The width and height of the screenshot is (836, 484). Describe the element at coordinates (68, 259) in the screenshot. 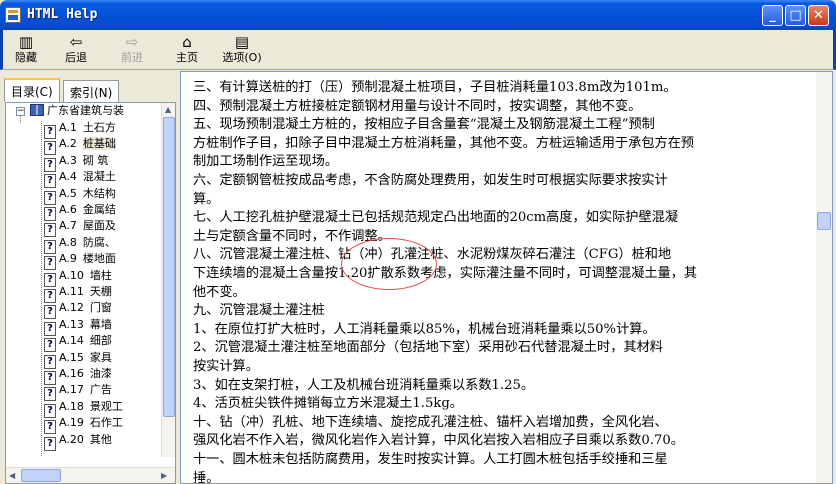

I see `tree-item-code: A.9` at that location.